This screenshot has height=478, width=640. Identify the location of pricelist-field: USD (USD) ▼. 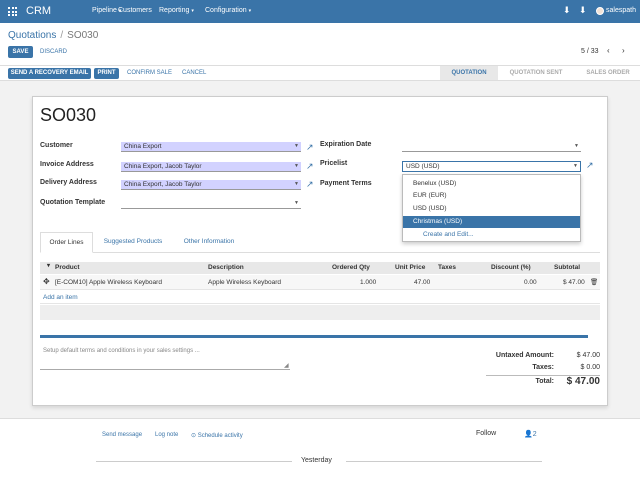
(491, 166).